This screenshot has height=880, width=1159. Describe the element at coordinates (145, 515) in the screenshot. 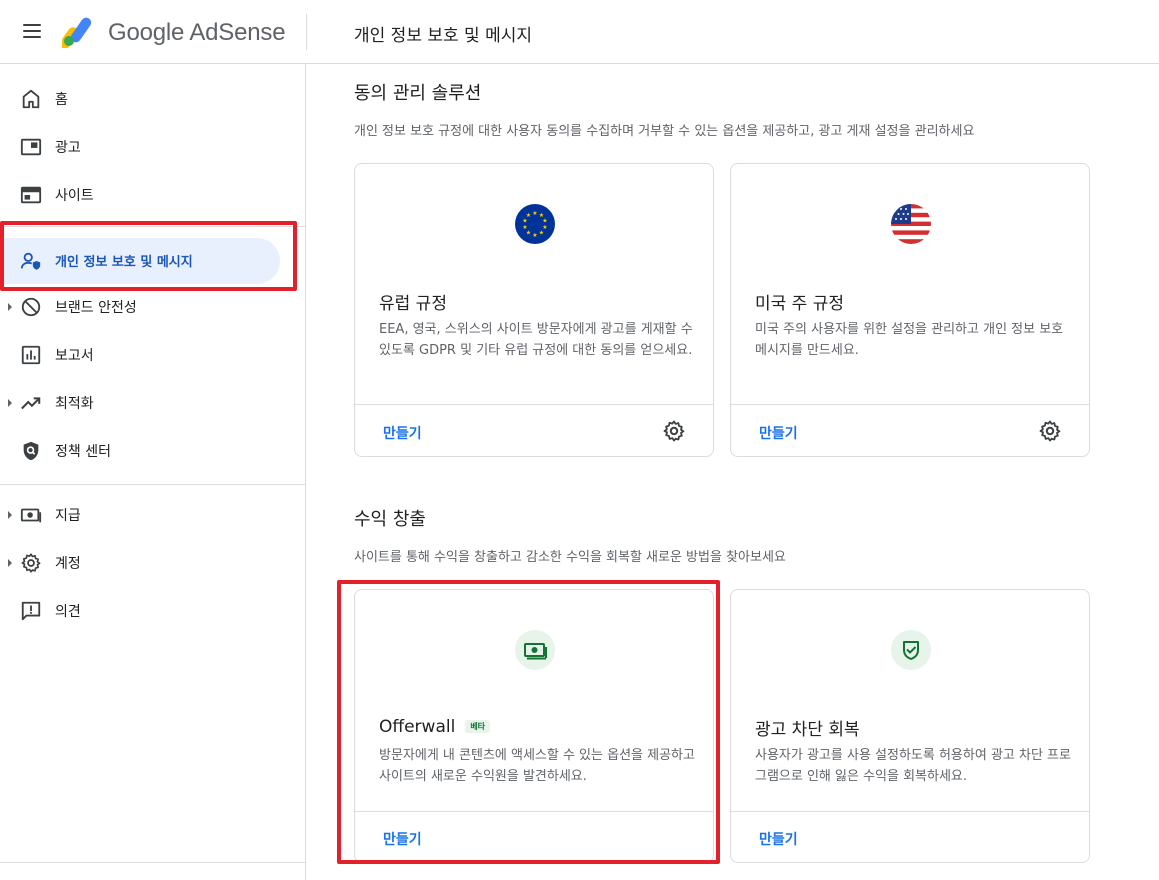

I see `sidebar-item-payments: 지급` at that location.